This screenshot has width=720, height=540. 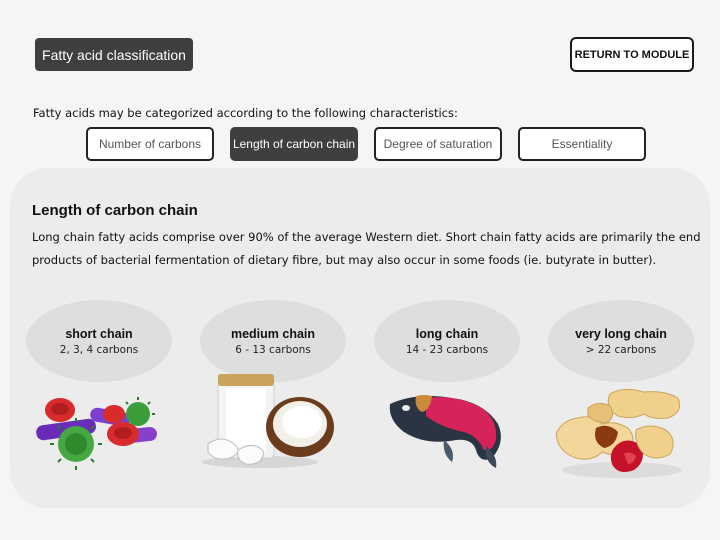 I want to click on bacteria-icon, so click(x=96, y=433).